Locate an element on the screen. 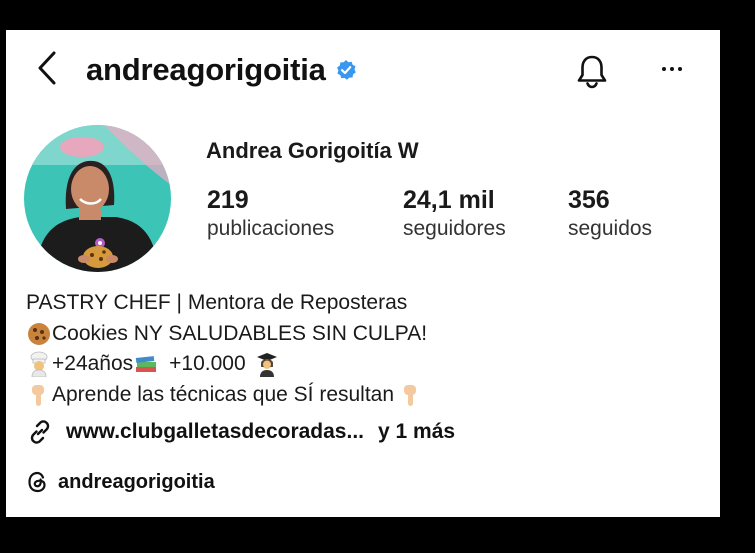 The image size is (755, 553). threads-link: andreagorigoitia is located at coordinates (120, 482).